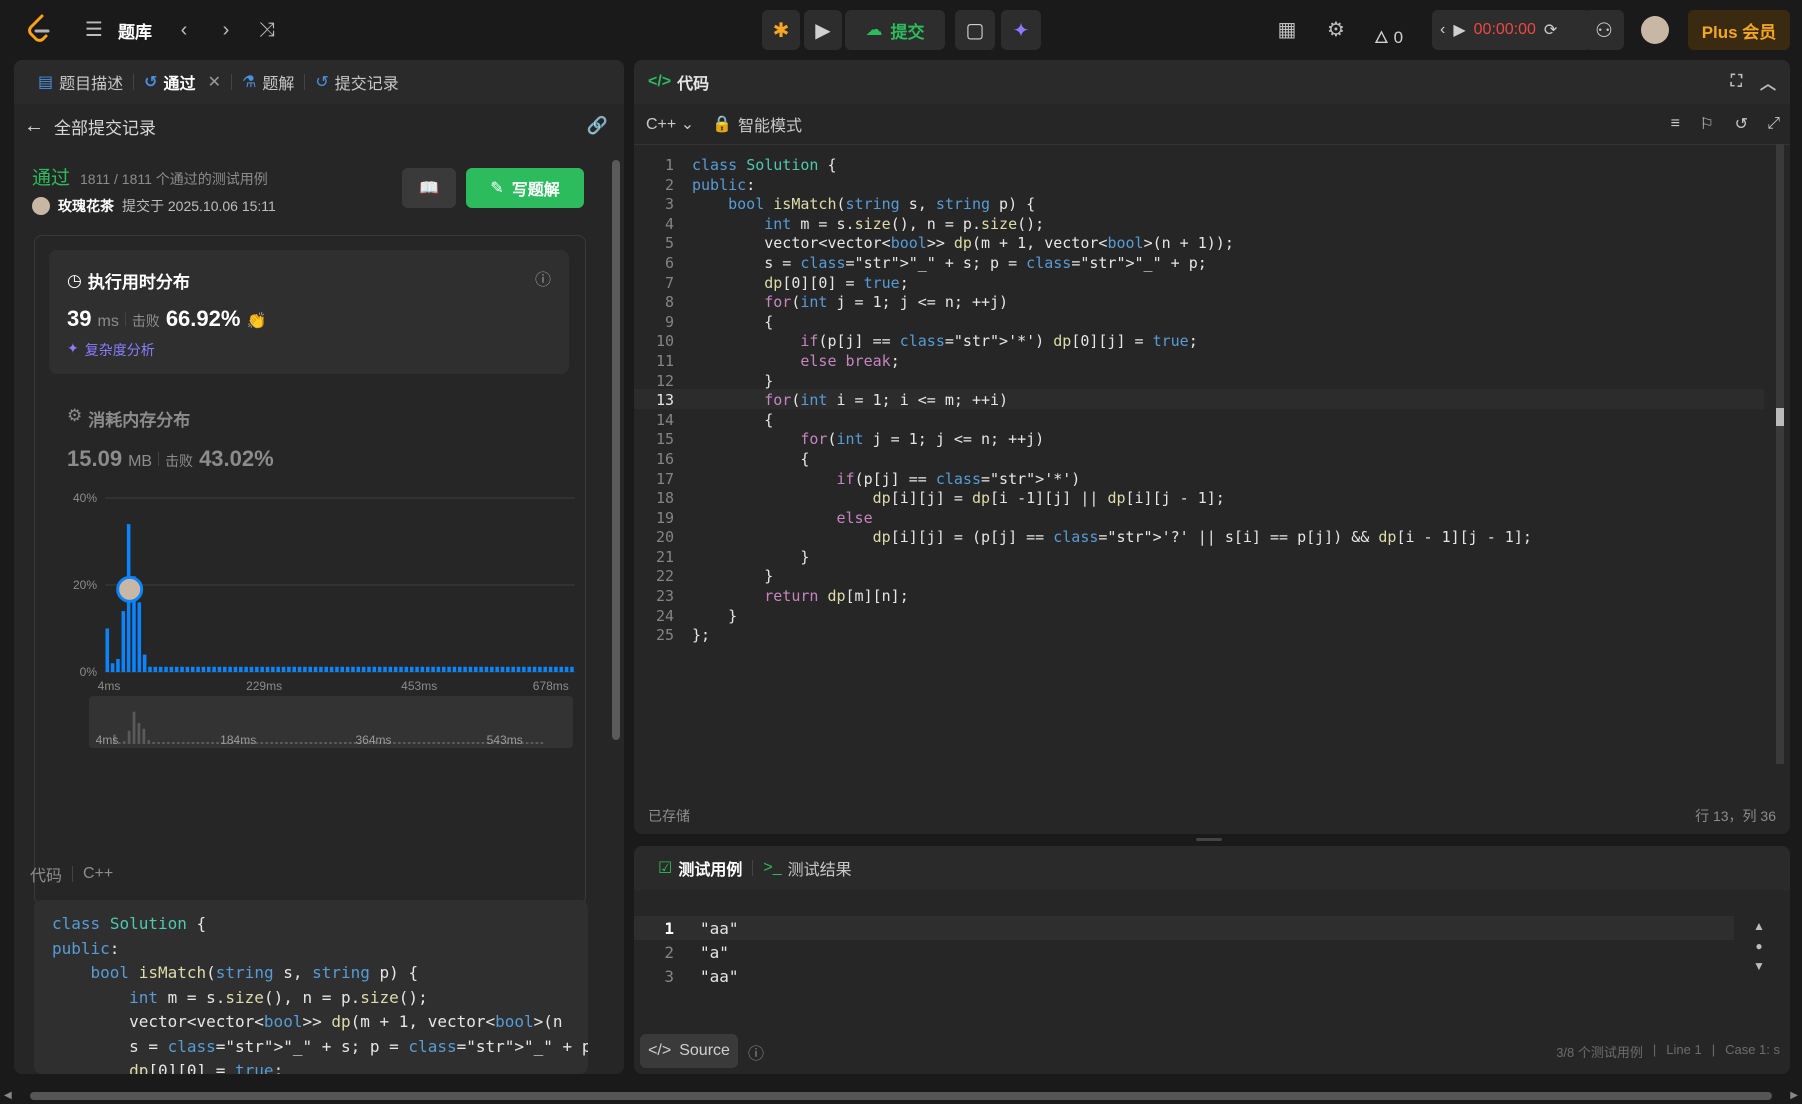  I want to click on code-line: 7 dp[0][0] = true;, so click(1199, 282).